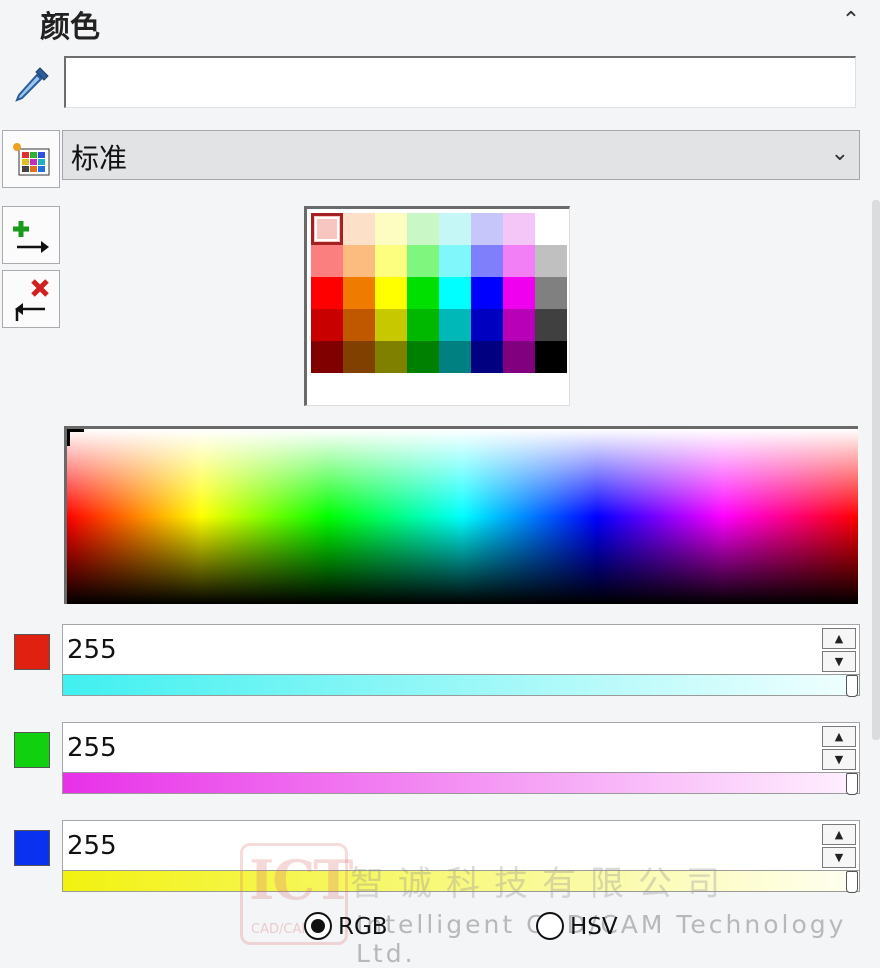 The width and height of the screenshot is (880, 968). What do you see at coordinates (542, 884) in the screenshot?
I see `watermark-cn-text: 智诚科技有限公司` at bounding box center [542, 884].